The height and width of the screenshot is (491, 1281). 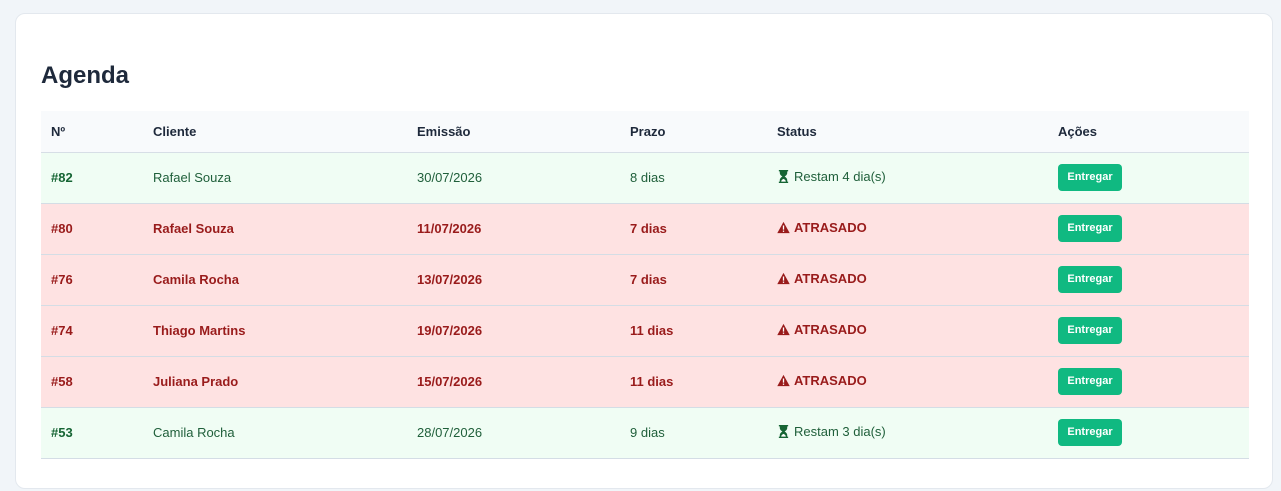 I want to click on order-number: #82, so click(x=92, y=178).